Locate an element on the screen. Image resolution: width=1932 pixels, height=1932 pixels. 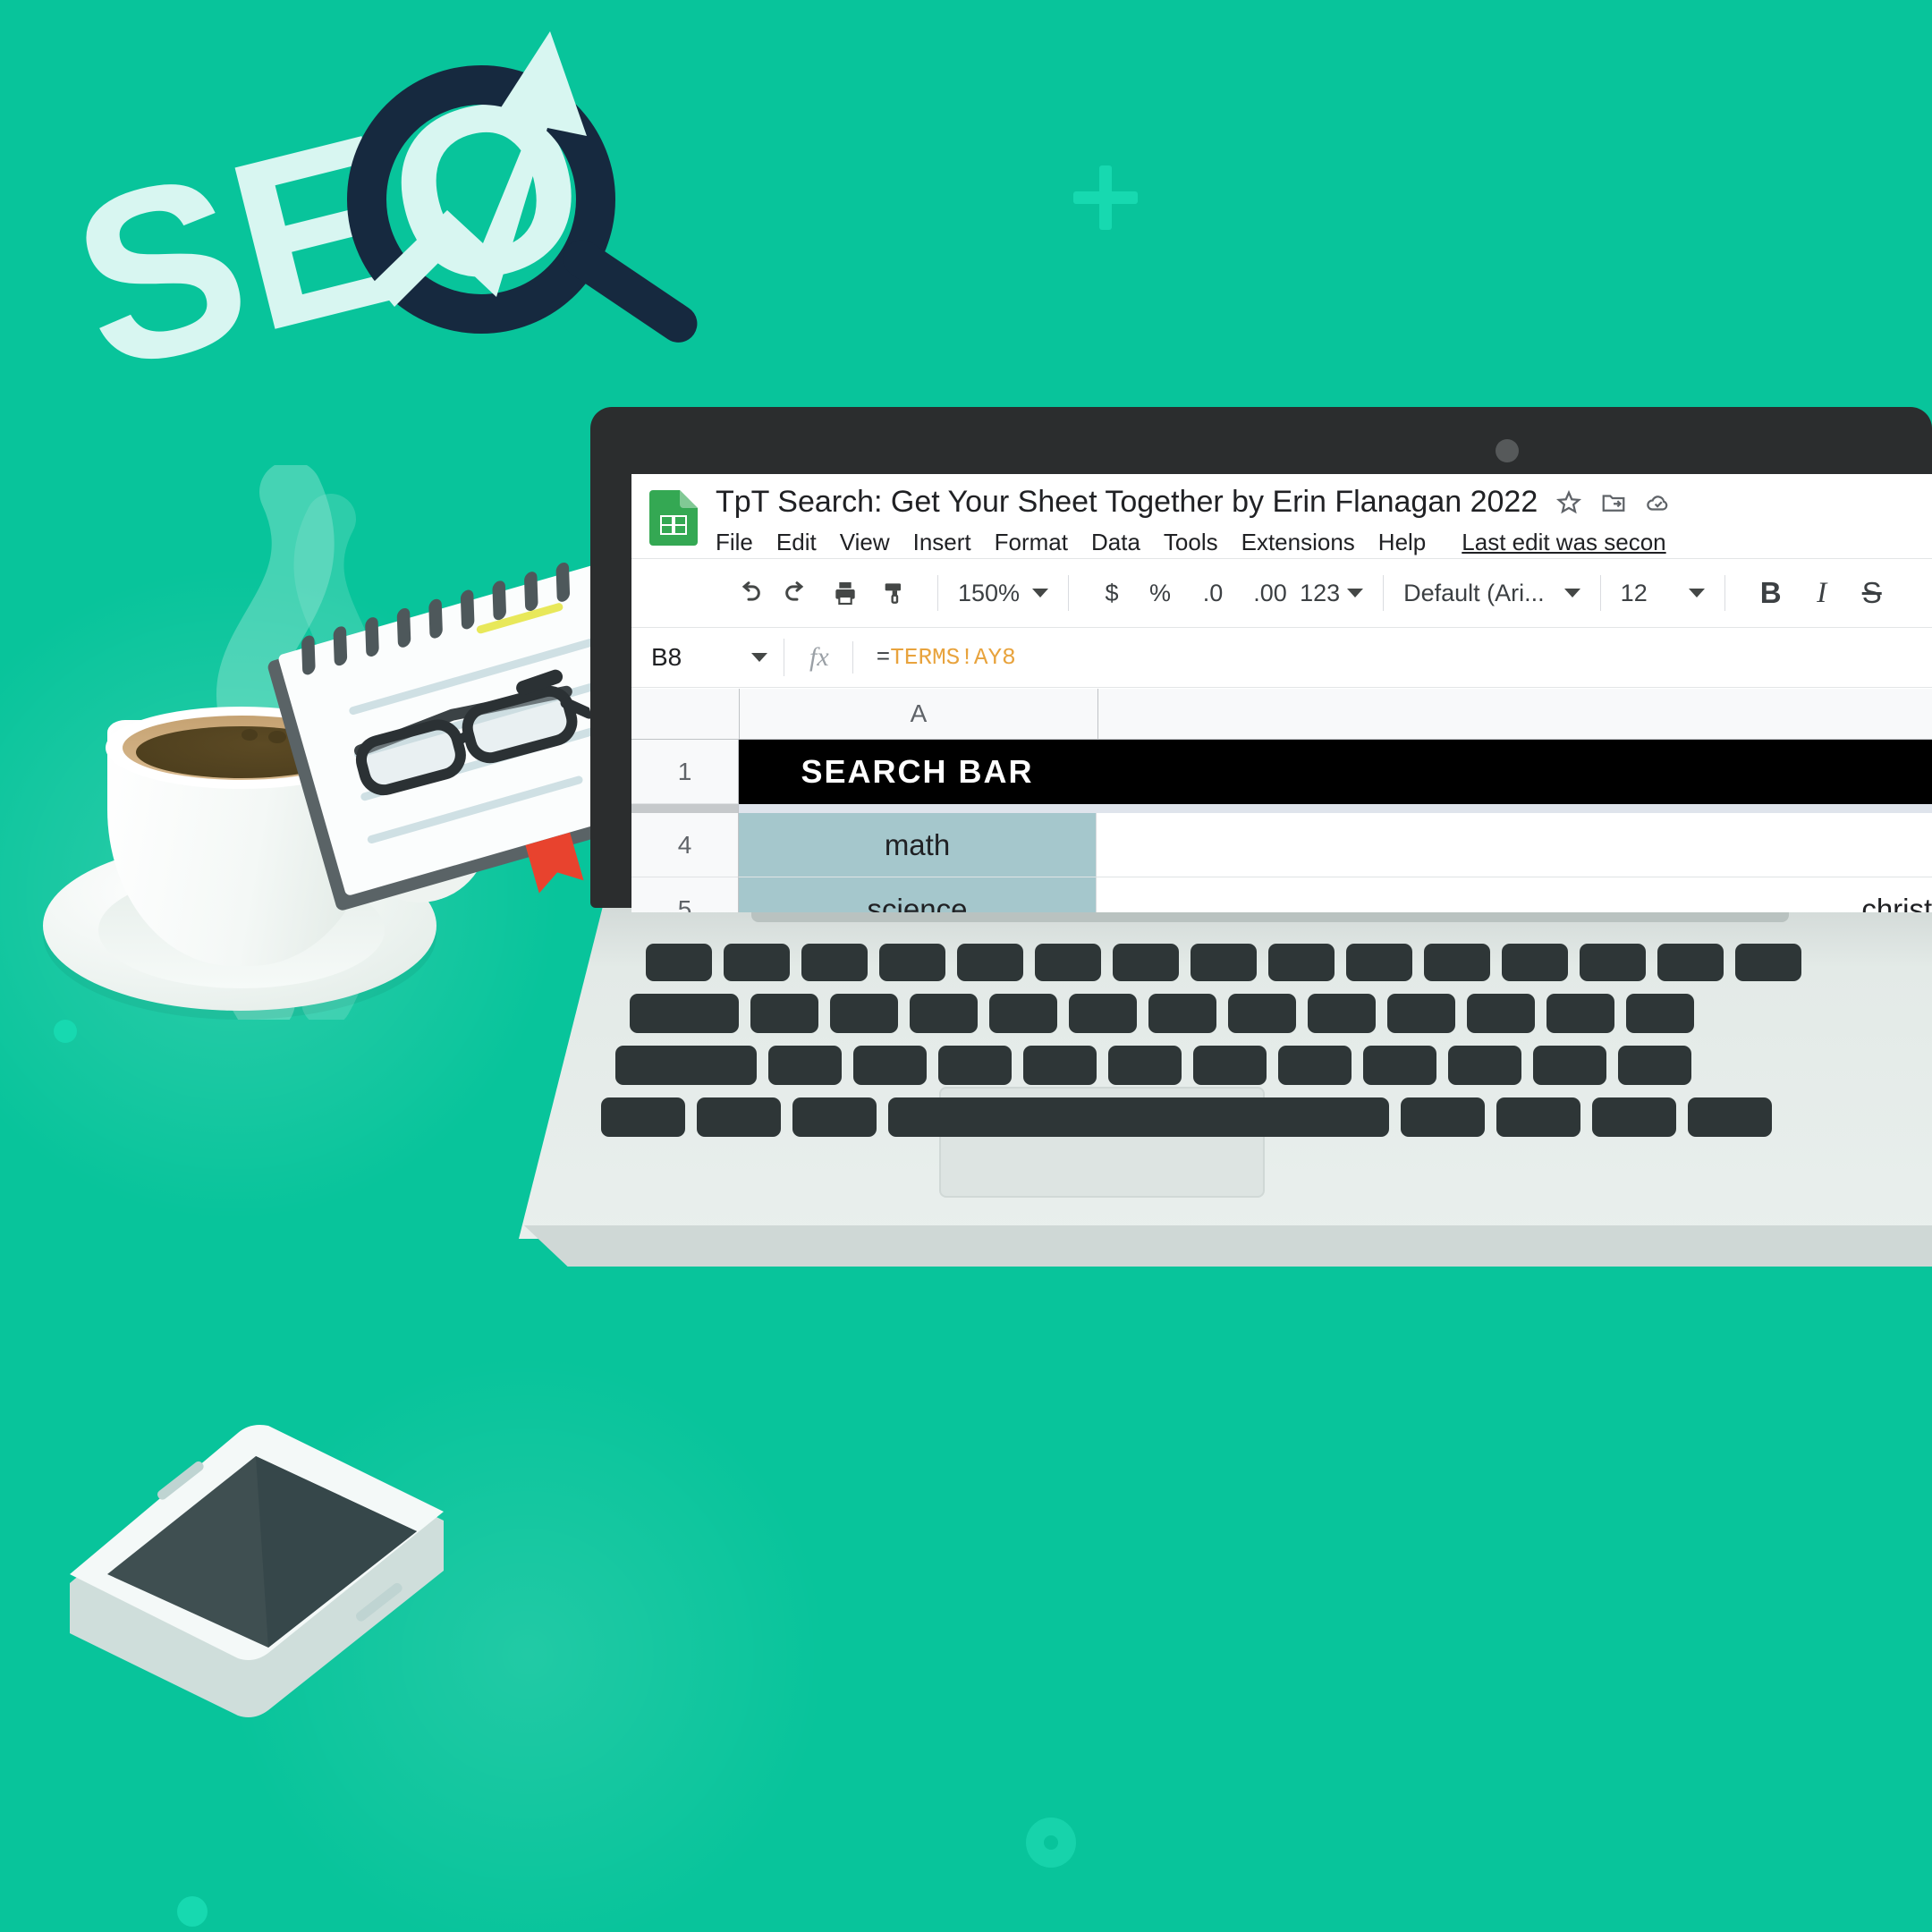
column-header-row: A is located at coordinates (1281, 714).